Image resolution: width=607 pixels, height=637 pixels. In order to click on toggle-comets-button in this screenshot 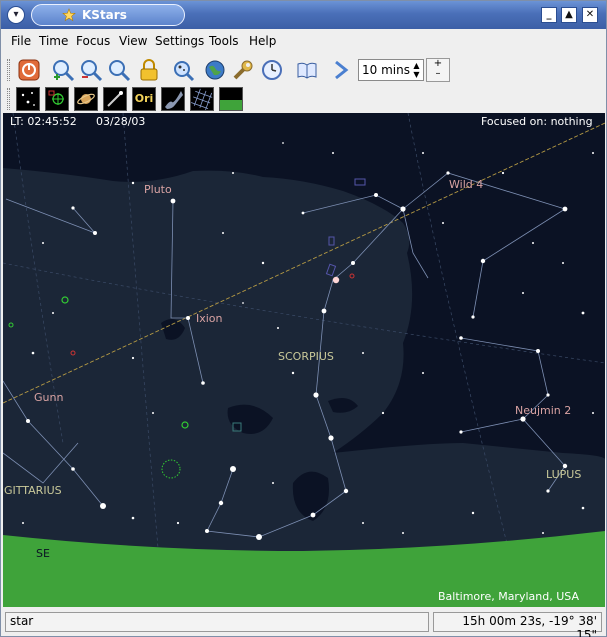, I will do `click(115, 99)`.